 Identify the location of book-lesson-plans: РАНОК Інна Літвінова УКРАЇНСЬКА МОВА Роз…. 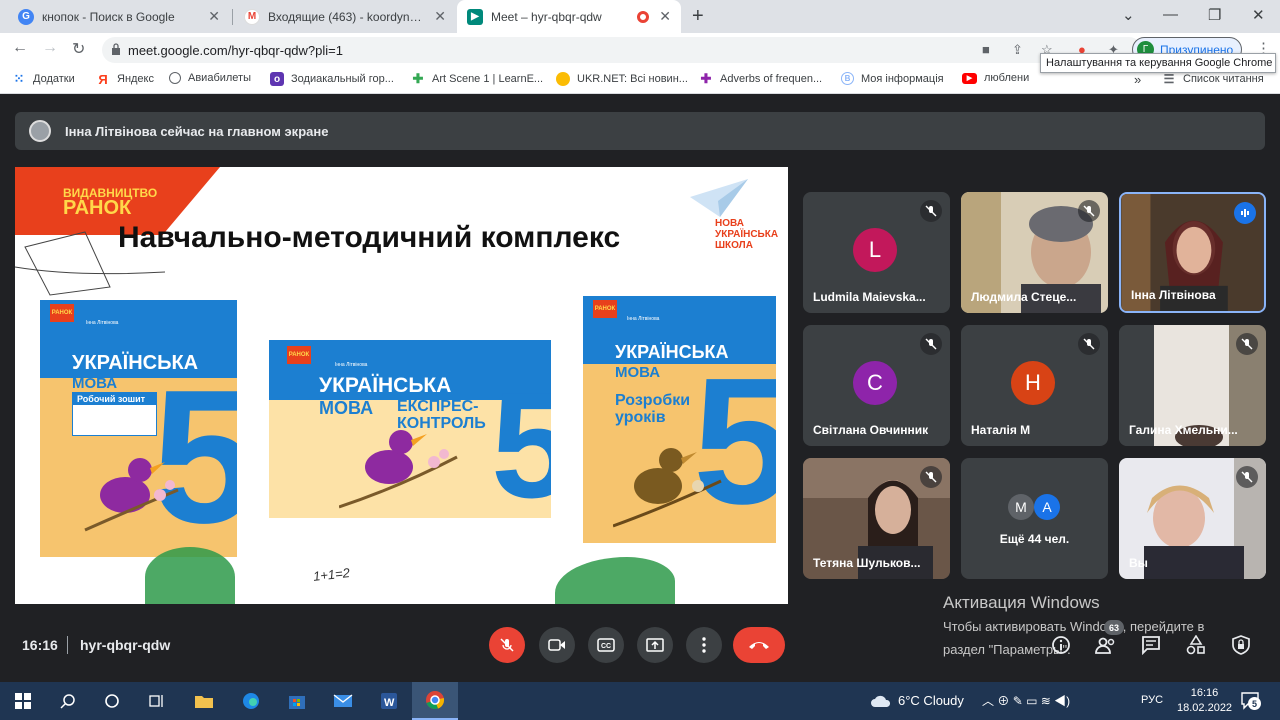
(679, 419).